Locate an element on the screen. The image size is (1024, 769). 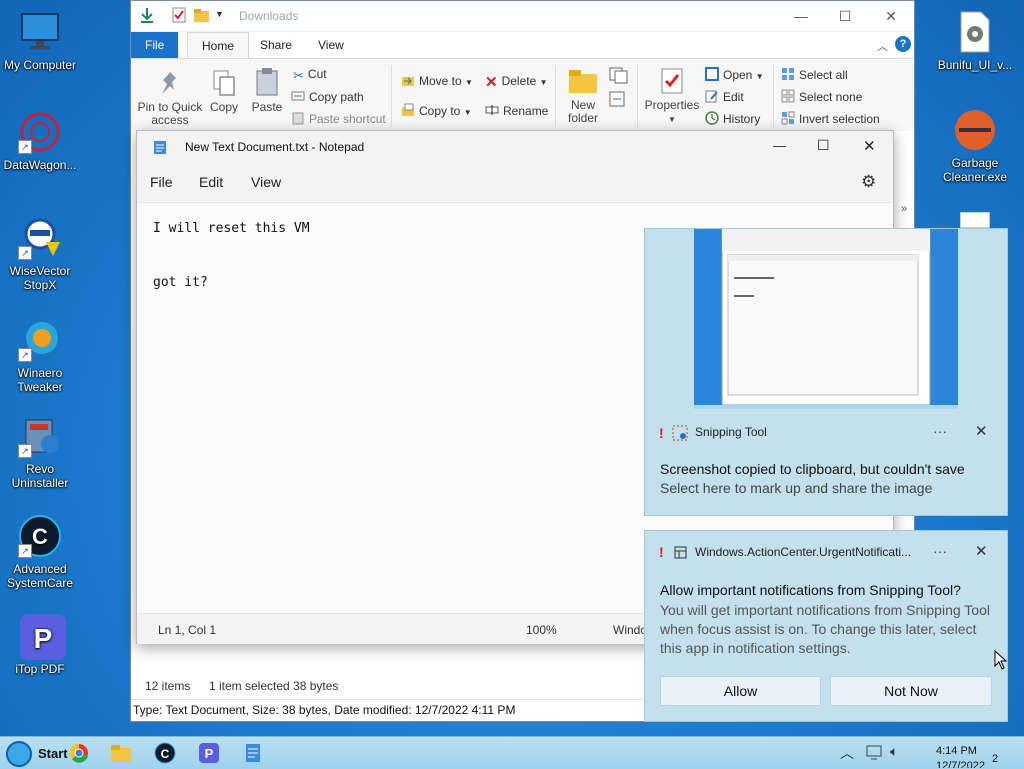
paste-icon is located at coordinates (267, 82).